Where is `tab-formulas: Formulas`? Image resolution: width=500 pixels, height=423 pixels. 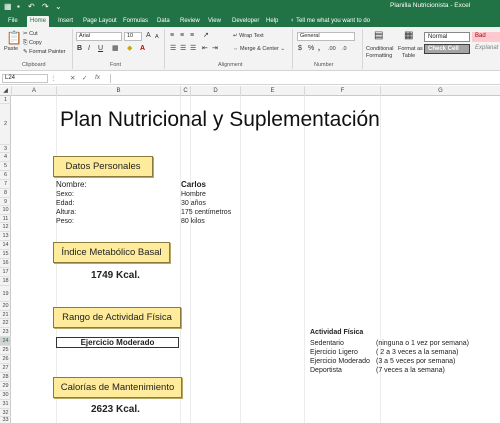 tab-formulas: Formulas is located at coordinates (135, 21).